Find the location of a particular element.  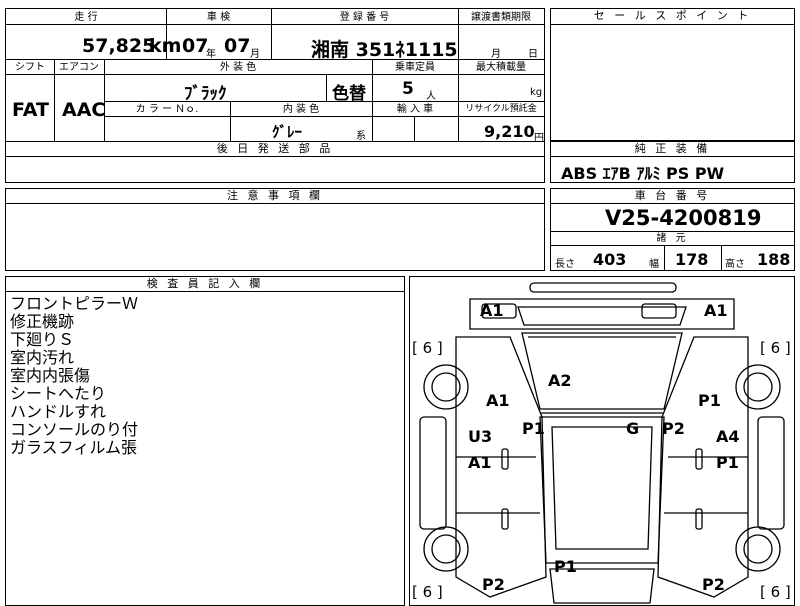

equipment-items: ABS ｴｱB ｱﾙﾐ PS PW is located at coordinates (643, 173).